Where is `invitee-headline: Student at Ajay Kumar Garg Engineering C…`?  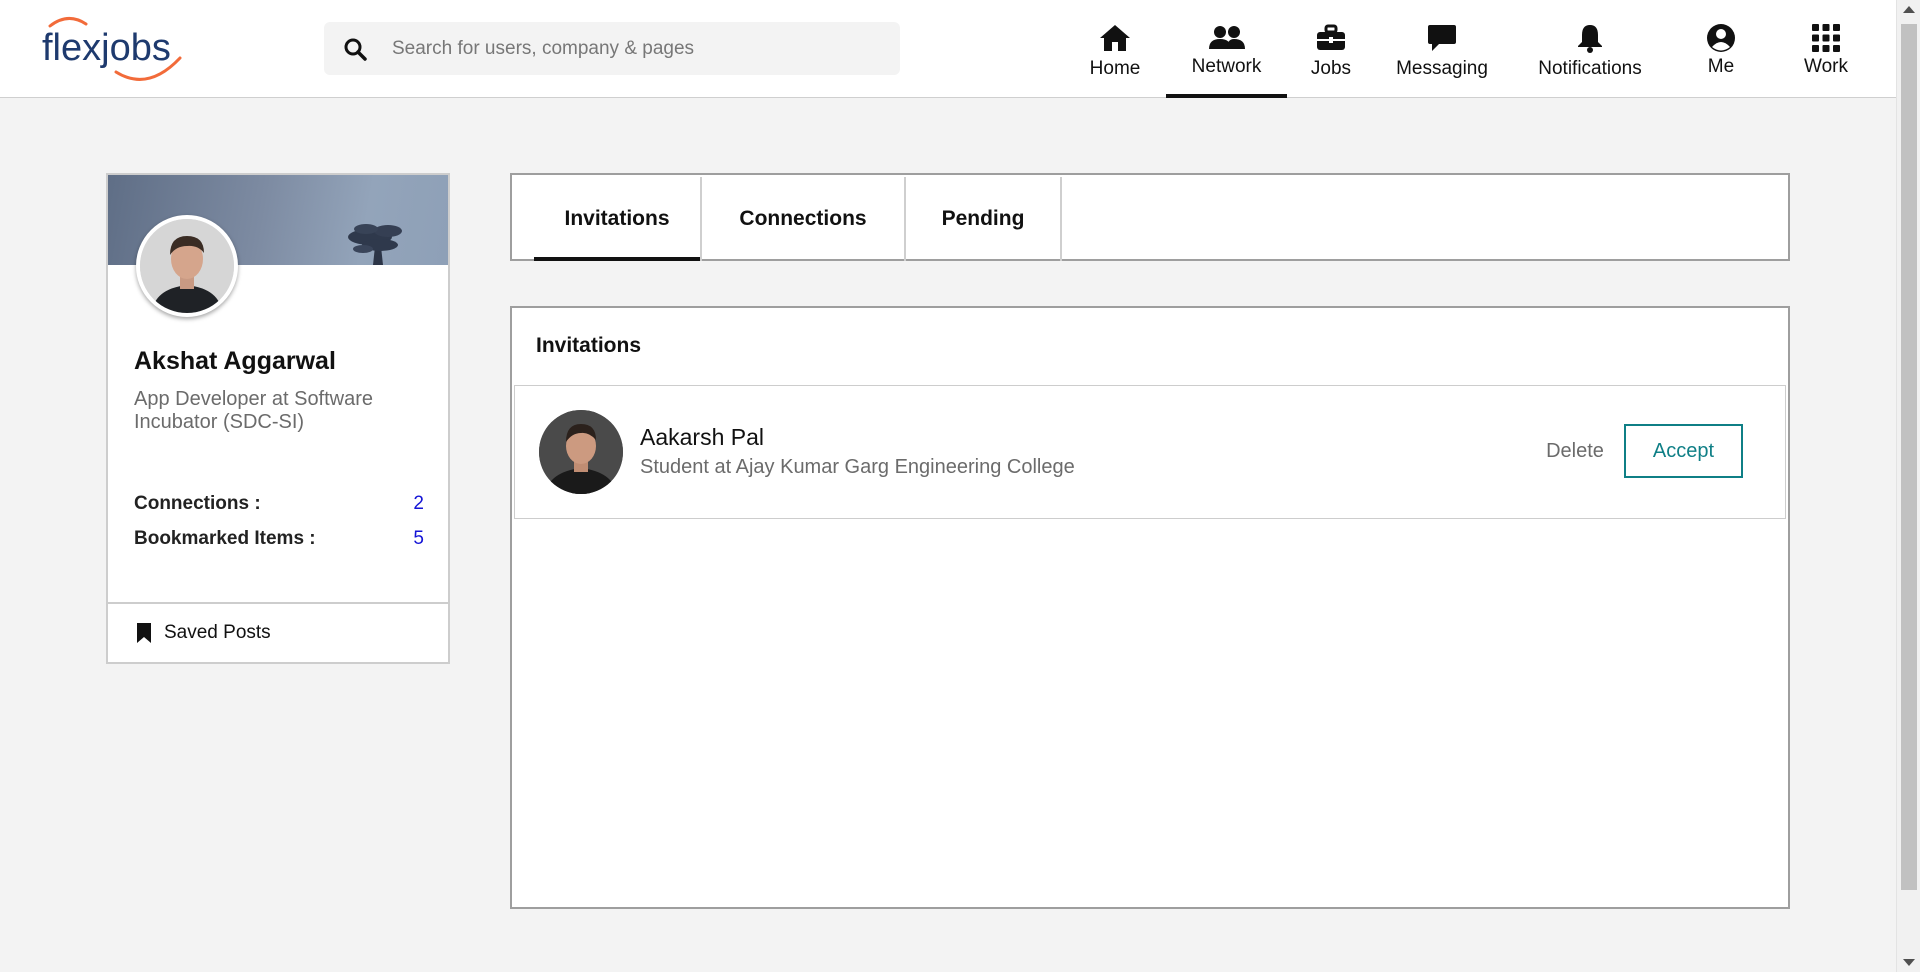 invitee-headline: Student at Ajay Kumar Garg Engineering C… is located at coordinates (857, 467).